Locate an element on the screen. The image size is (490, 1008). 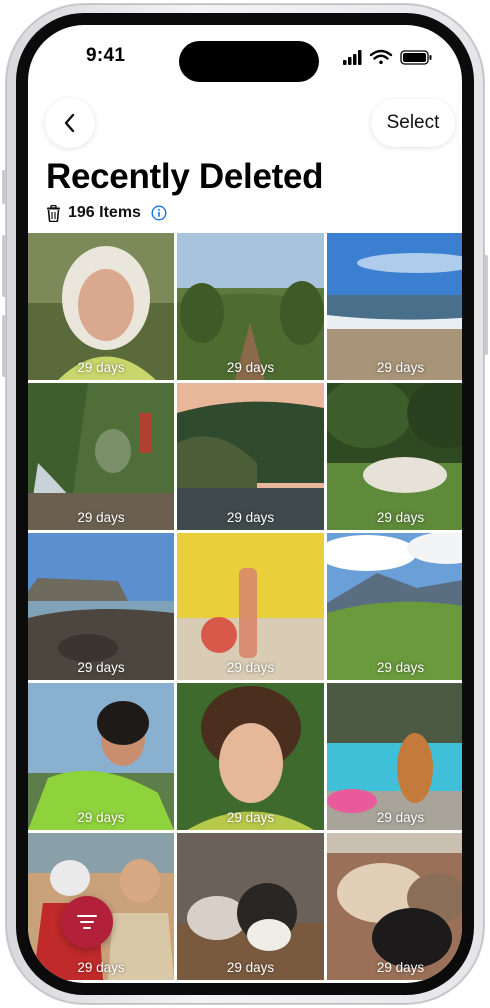
filter-icon is located at coordinates (87, 922).